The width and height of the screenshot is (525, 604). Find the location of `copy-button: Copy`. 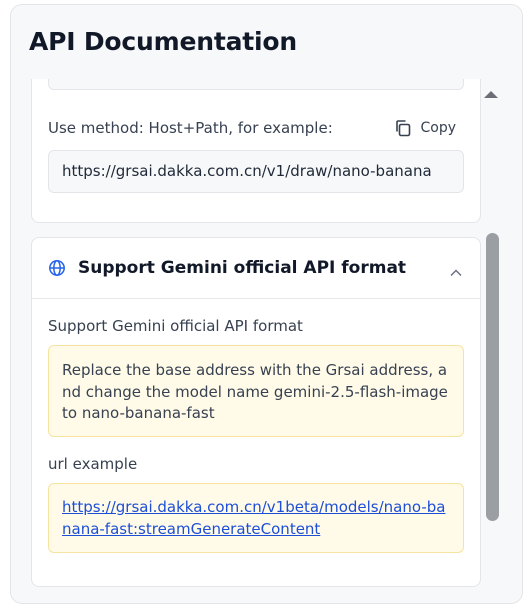

copy-button: Copy is located at coordinates (425, 128).